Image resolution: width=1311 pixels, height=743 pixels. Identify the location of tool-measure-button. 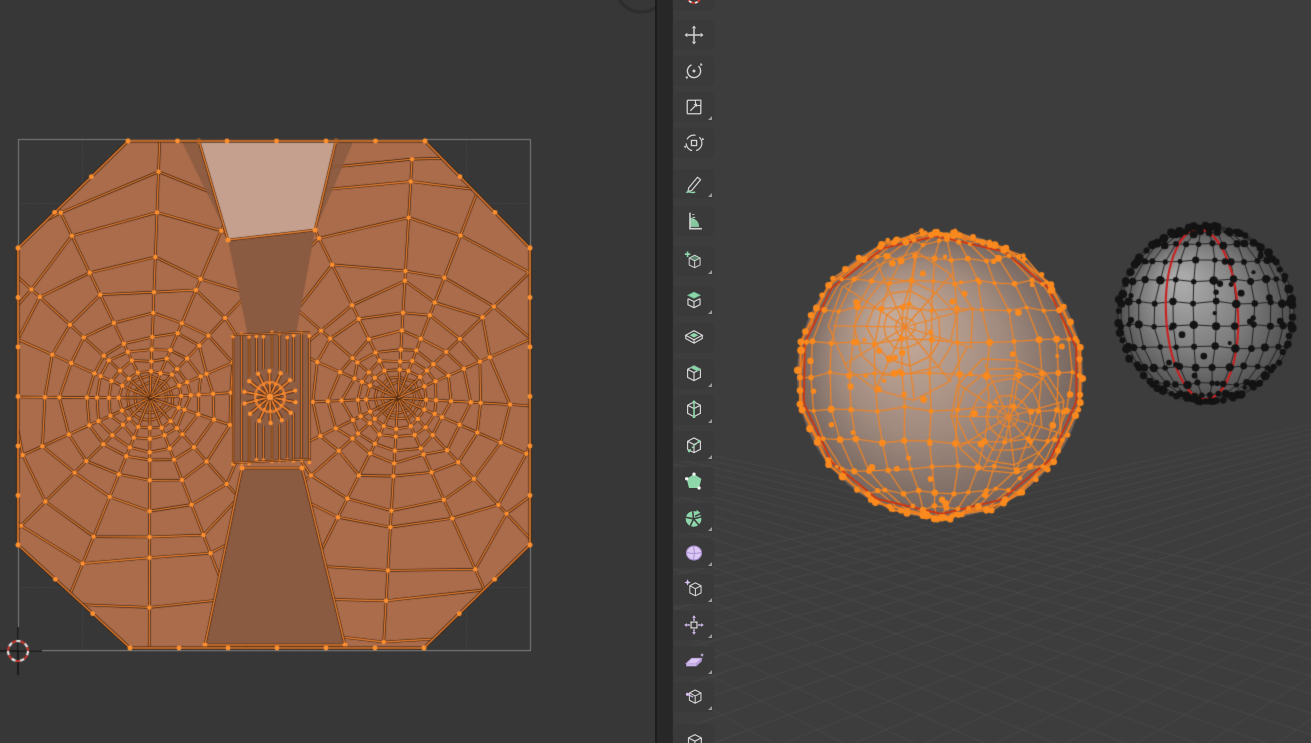
(693, 221).